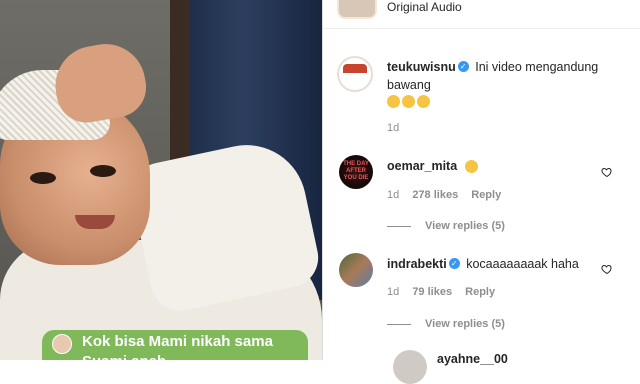  What do you see at coordinates (357, 9) in the screenshot?
I see `audio-thumbnail` at bounding box center [357, 9].